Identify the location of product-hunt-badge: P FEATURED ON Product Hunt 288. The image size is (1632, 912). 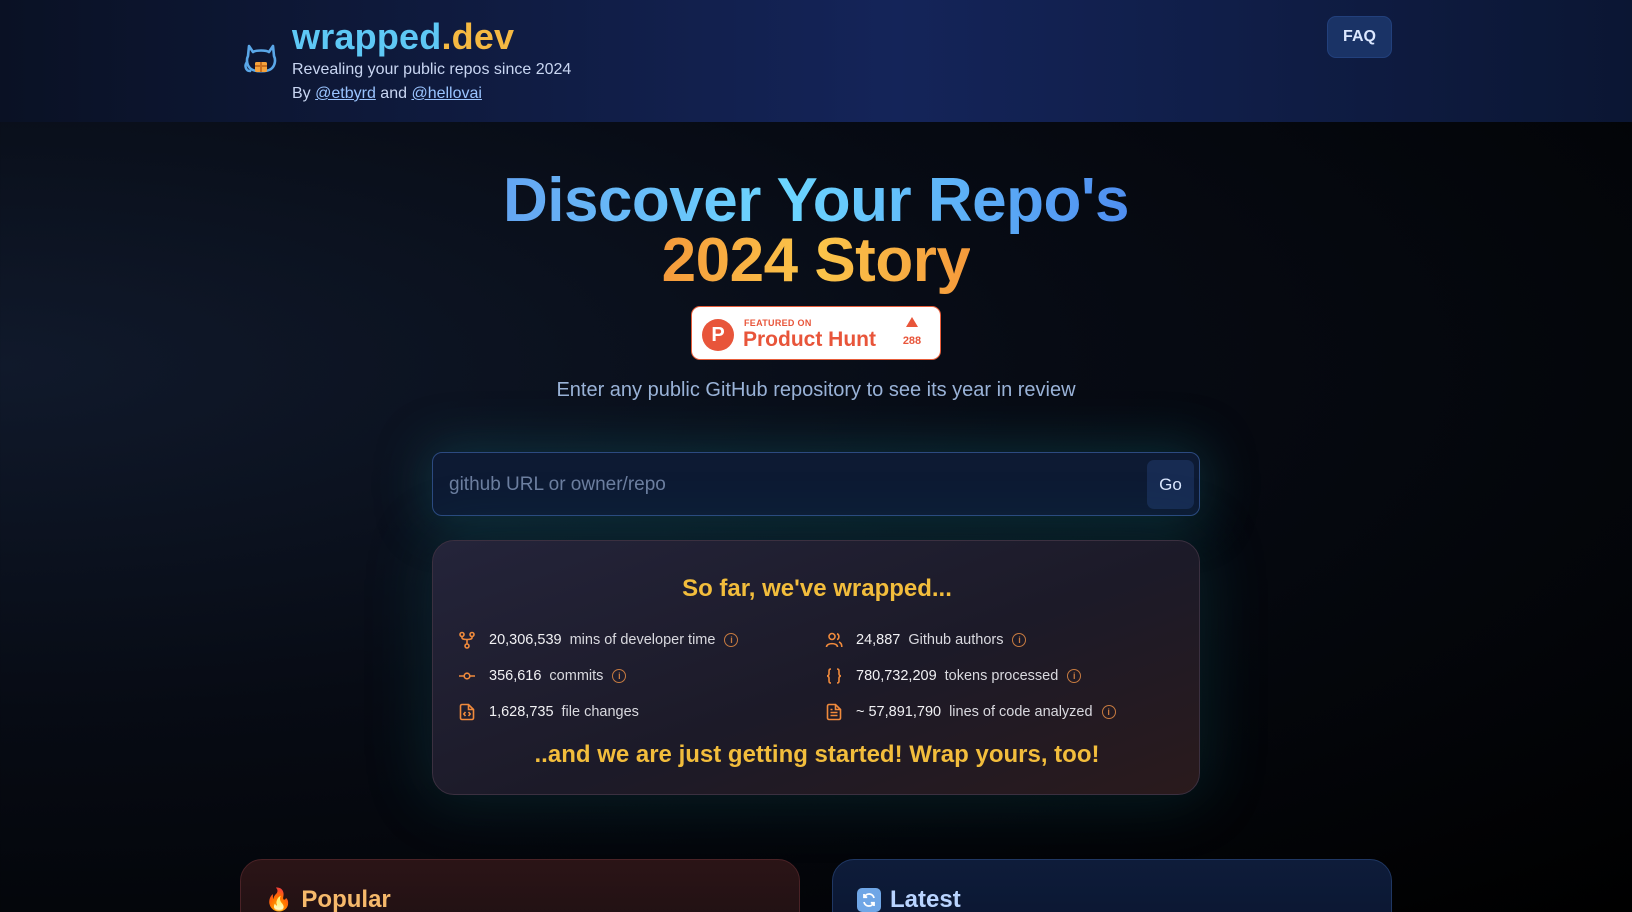
(816, 333).